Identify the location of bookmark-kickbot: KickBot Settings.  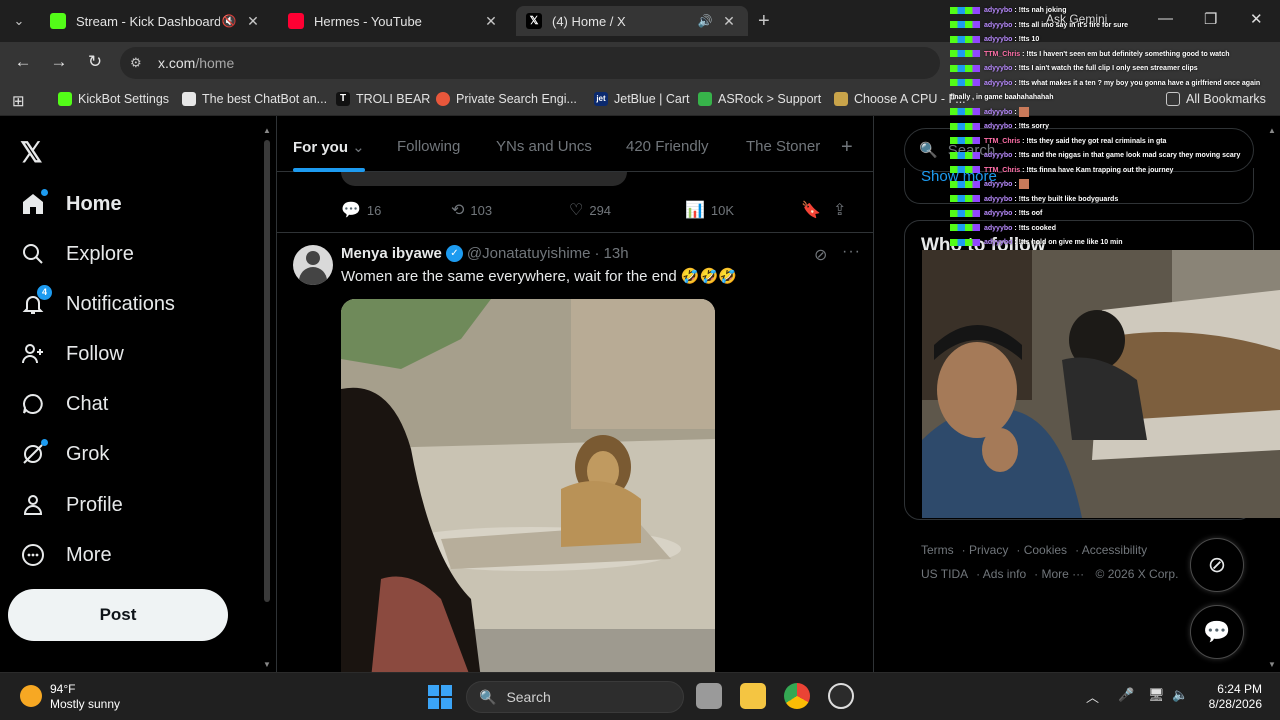
(113, 99).